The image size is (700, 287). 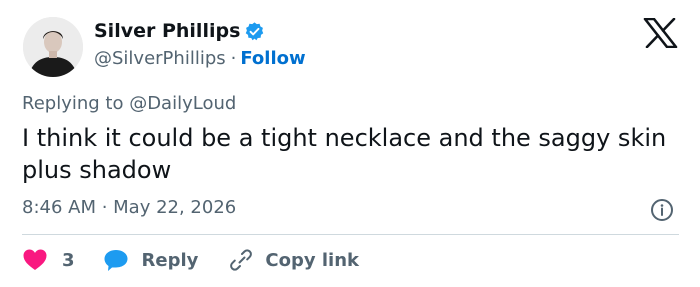 What do you see at coordinates (167, 31) in the screenshot?
I see `author-display-name: Silver Phillips` at bounding box center [167, 31].